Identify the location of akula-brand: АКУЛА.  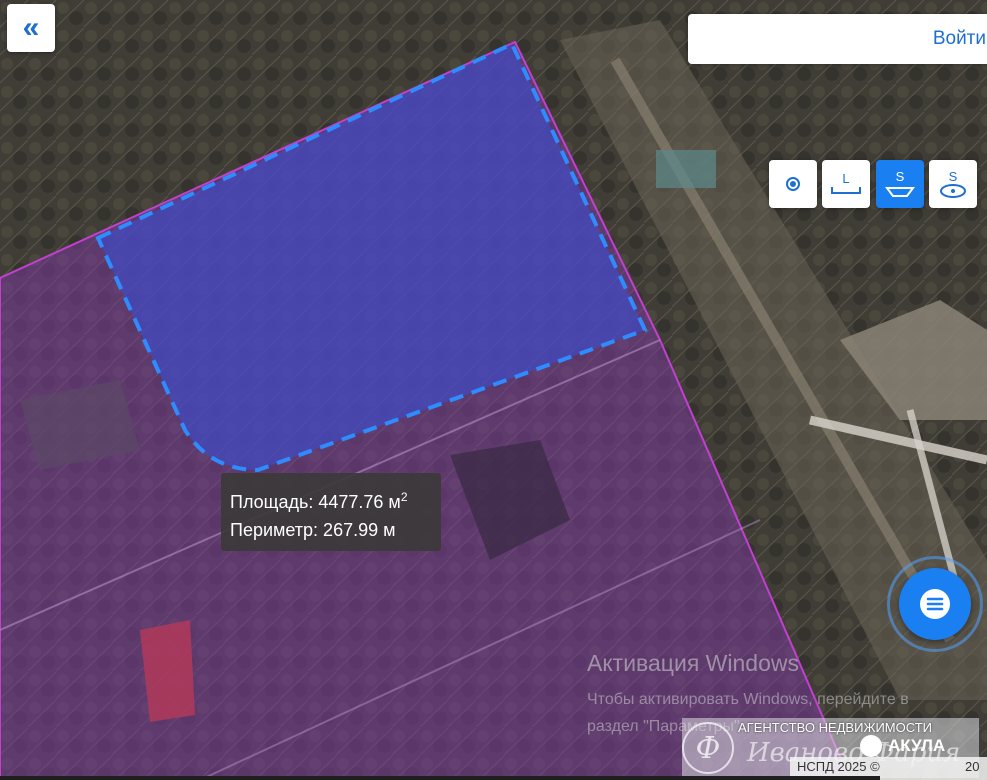
(902, 746).